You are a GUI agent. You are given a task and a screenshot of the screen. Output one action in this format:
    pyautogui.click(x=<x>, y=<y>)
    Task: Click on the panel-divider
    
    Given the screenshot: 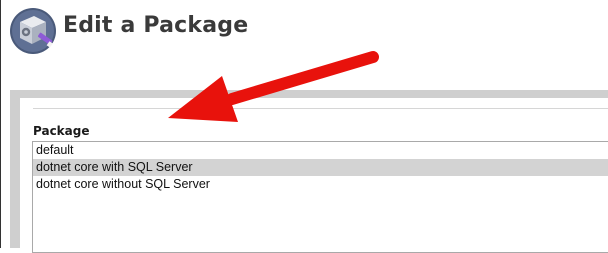 What is the action you would take?
    pyautogui.click(x=320, y=108)
    